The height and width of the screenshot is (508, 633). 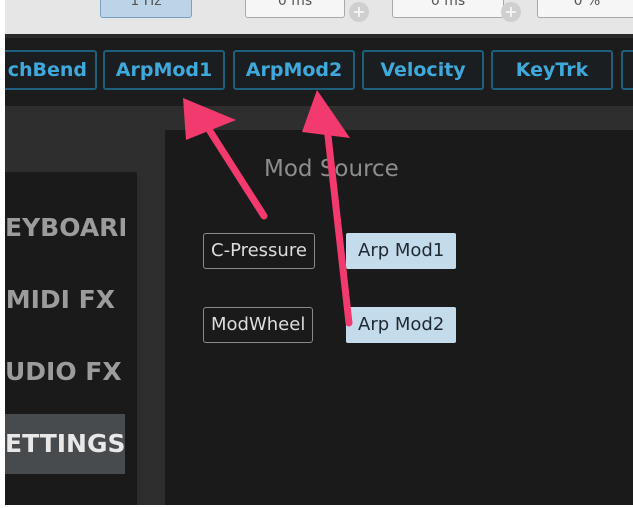 What do you see at coordinates (401, 251) in the screenshot?
I see `target-arp-mod1: Arp Mod1` at bounding box center [401, 251].